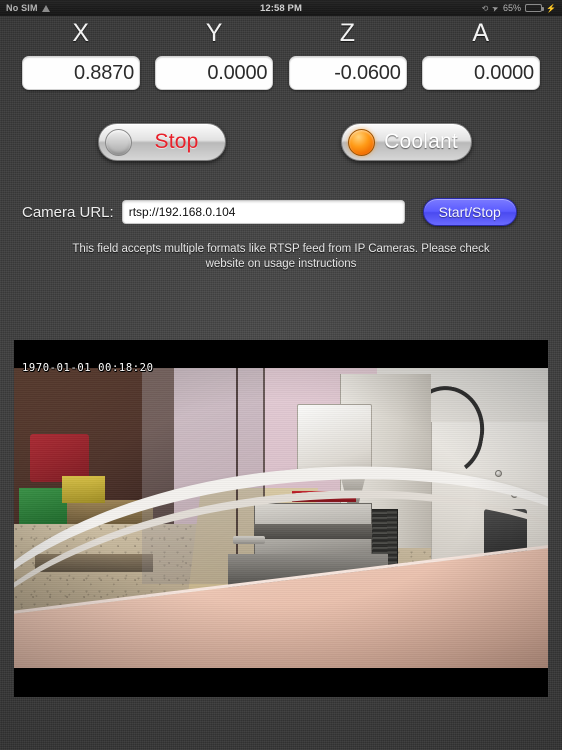 This screenshot has height=750, width=562. I want to click on status-bar-right: ⟲ ➤ 65% ⚡, so click(518, 8).